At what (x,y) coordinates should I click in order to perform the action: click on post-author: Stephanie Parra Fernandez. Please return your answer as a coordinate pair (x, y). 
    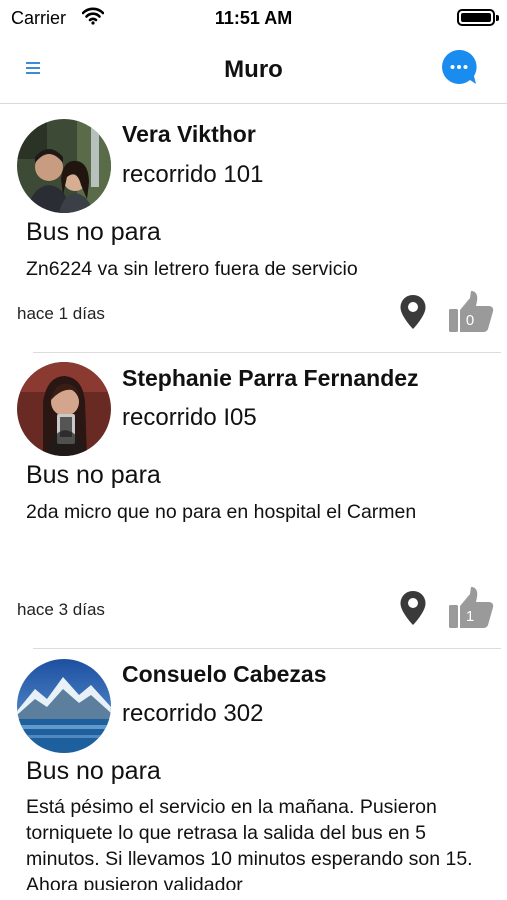
    Looking at the image, I should click on (270, 378).